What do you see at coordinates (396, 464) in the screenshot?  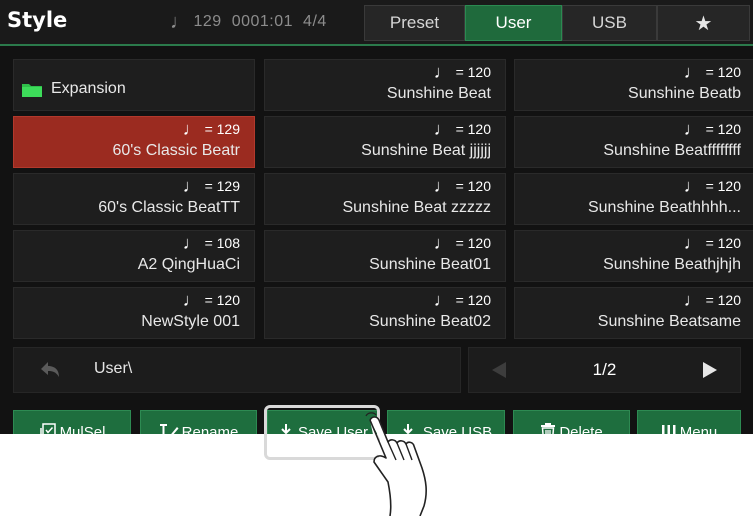 I see `pointing-hand-icon` at bounding box center [396, 464].